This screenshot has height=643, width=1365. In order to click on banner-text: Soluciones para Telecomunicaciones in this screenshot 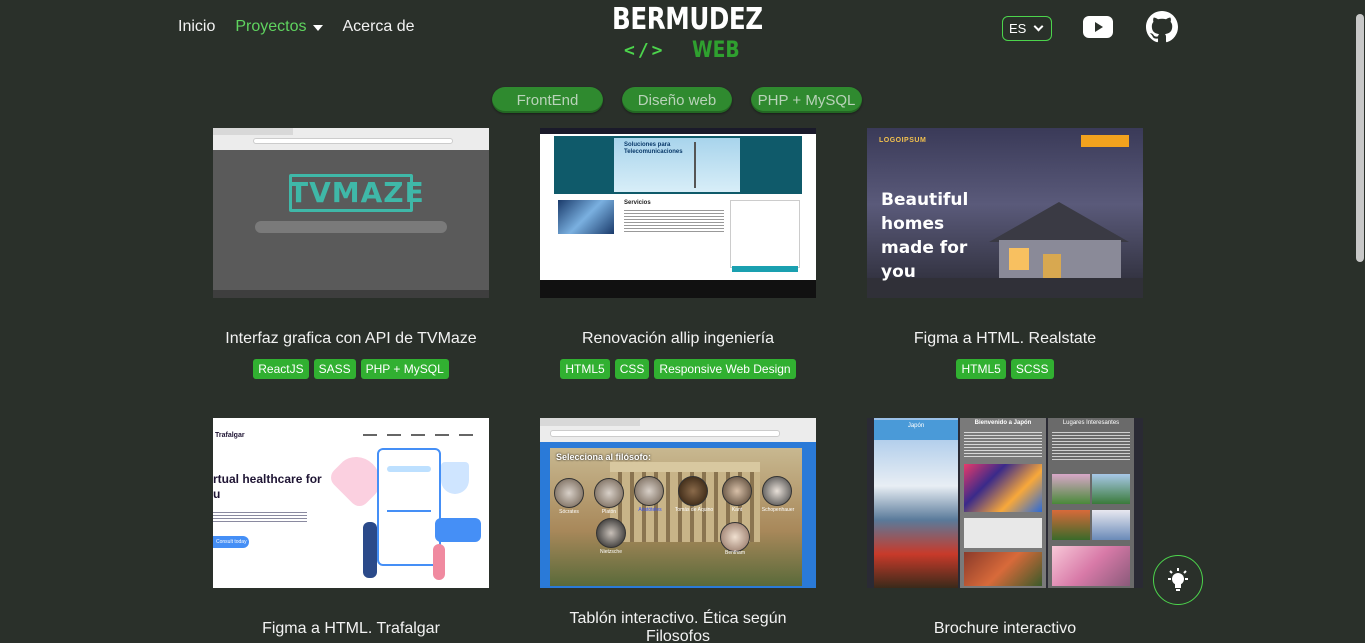, I will do `click(653, 148)`.